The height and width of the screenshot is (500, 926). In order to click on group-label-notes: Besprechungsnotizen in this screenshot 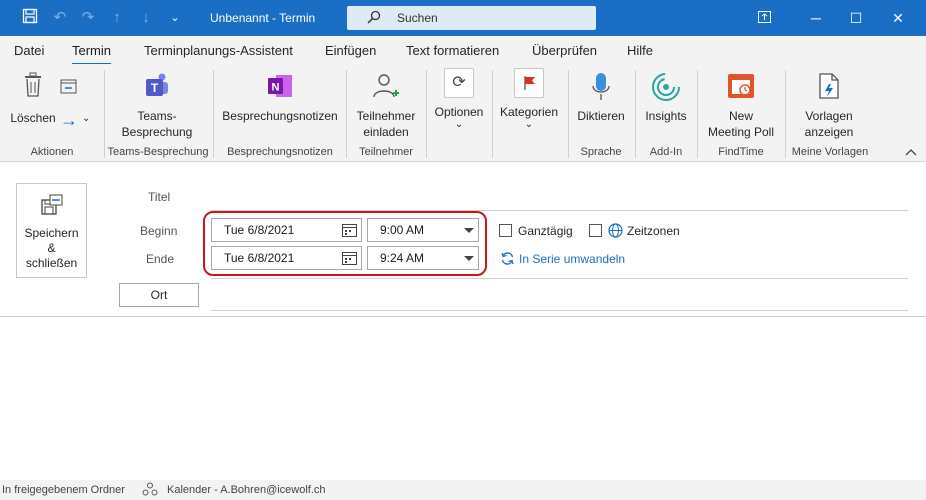, I will do `click(280, 152)`.